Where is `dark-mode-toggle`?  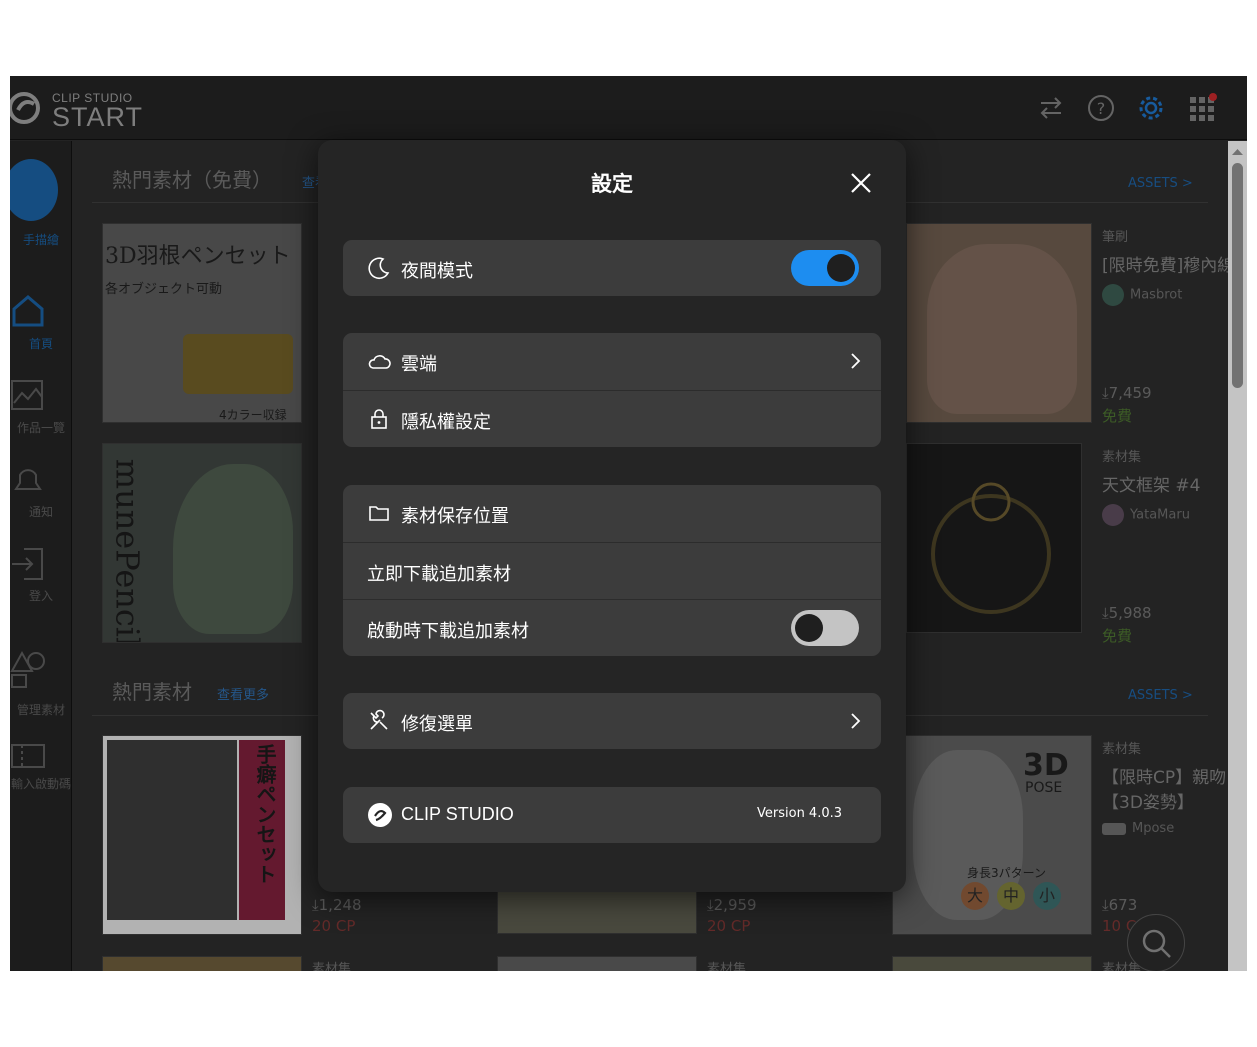
dark-mode-toggle is located at coordinates (825, 268).